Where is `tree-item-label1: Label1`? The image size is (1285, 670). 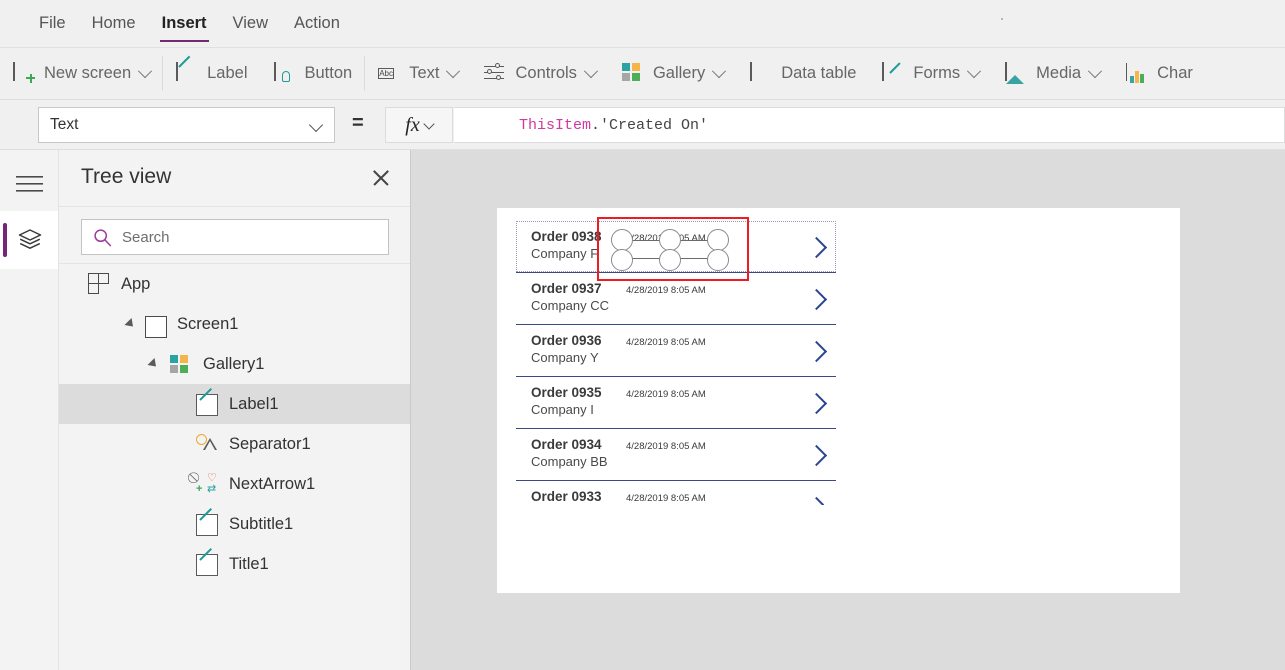 tree-item-label1: Label1 is located at coordinates (234, 404).